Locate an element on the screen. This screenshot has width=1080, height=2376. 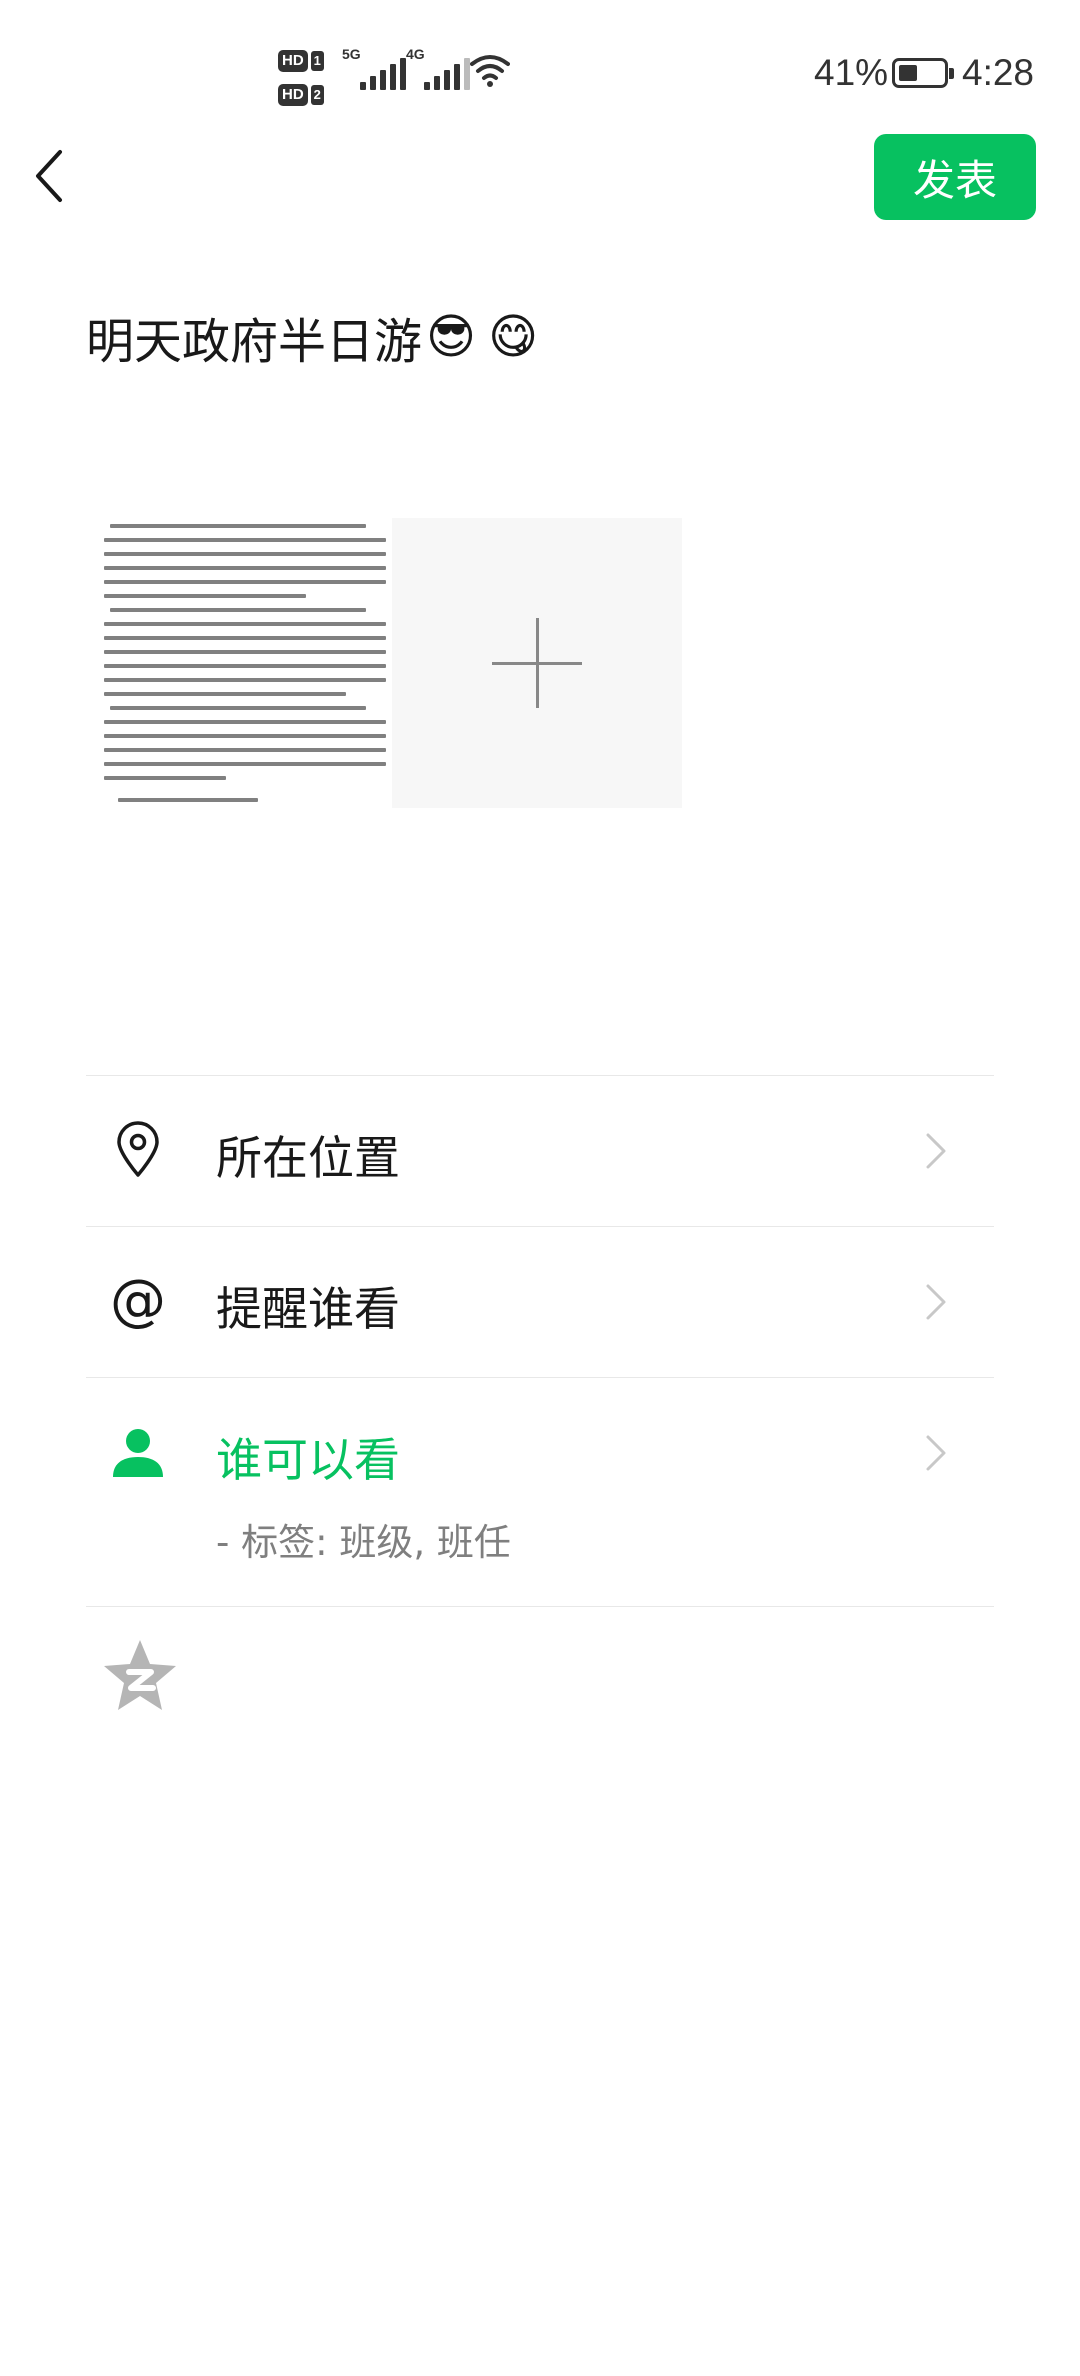
wifi-icon is located at coordinates (490, 71).